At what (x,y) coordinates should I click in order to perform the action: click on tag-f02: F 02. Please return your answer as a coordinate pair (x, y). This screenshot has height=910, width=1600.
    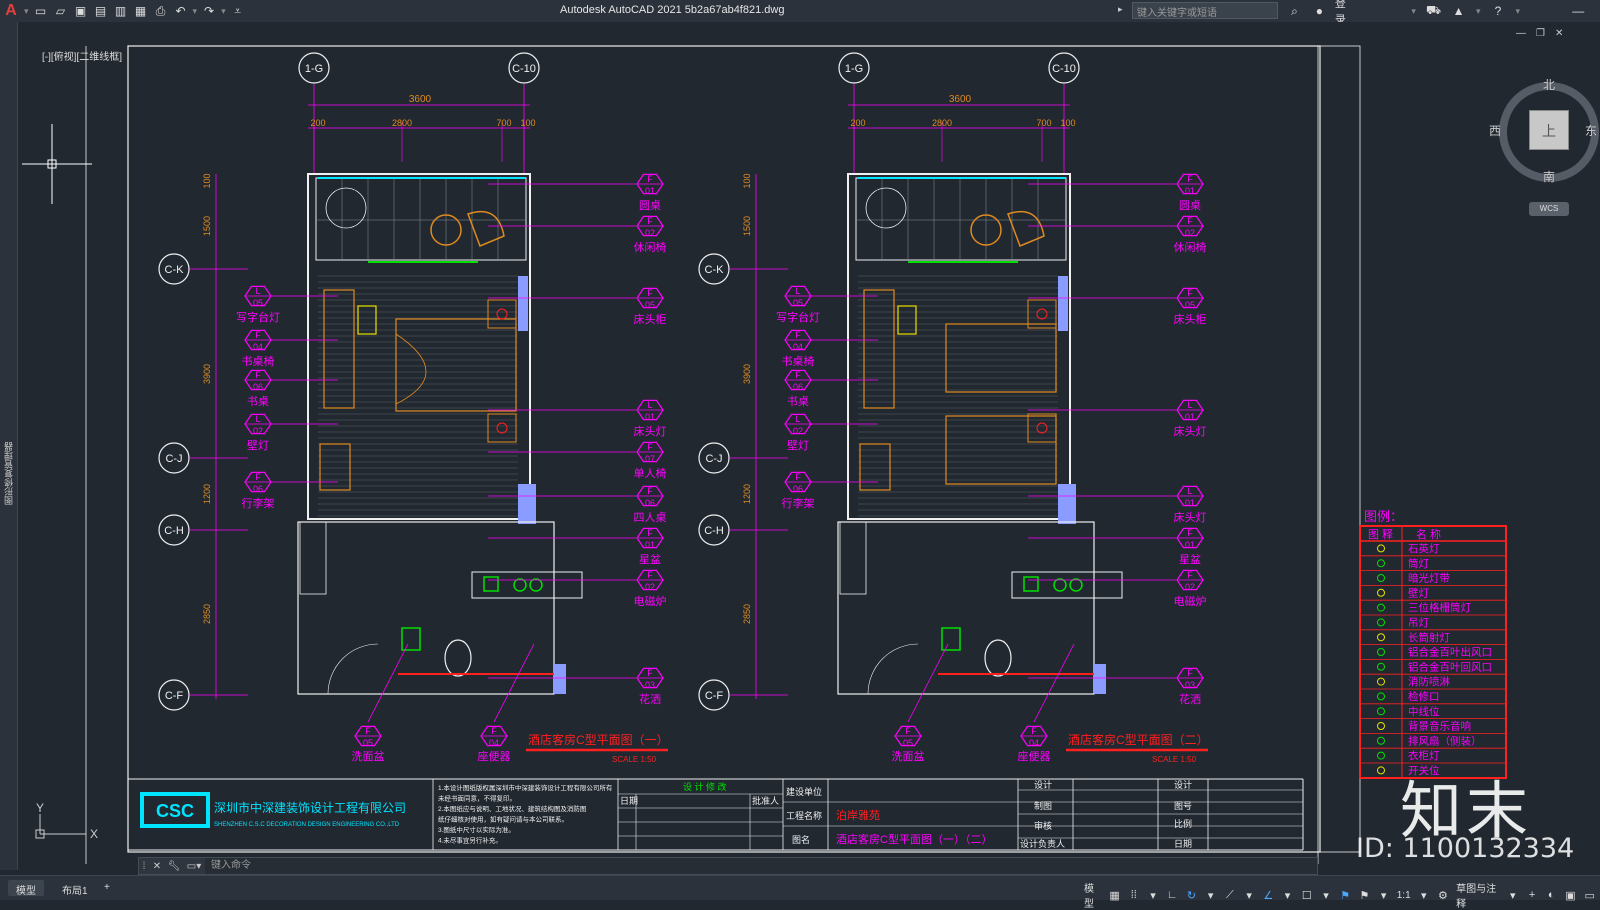
    Looking at the image, I should click on (650, 580).